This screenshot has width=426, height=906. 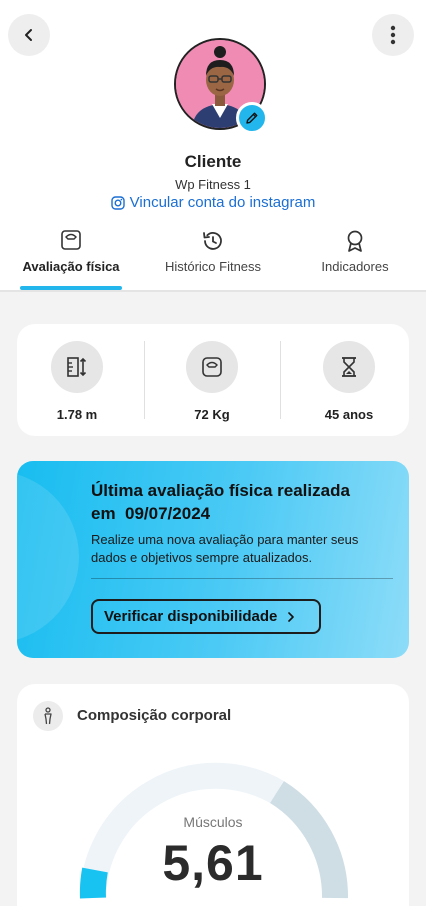 What do you see at coordinates (220, 490) in the screenshot?
I see `evaluation-title-line1: Última avaliação física realizada` at bounding box center [220, 490].